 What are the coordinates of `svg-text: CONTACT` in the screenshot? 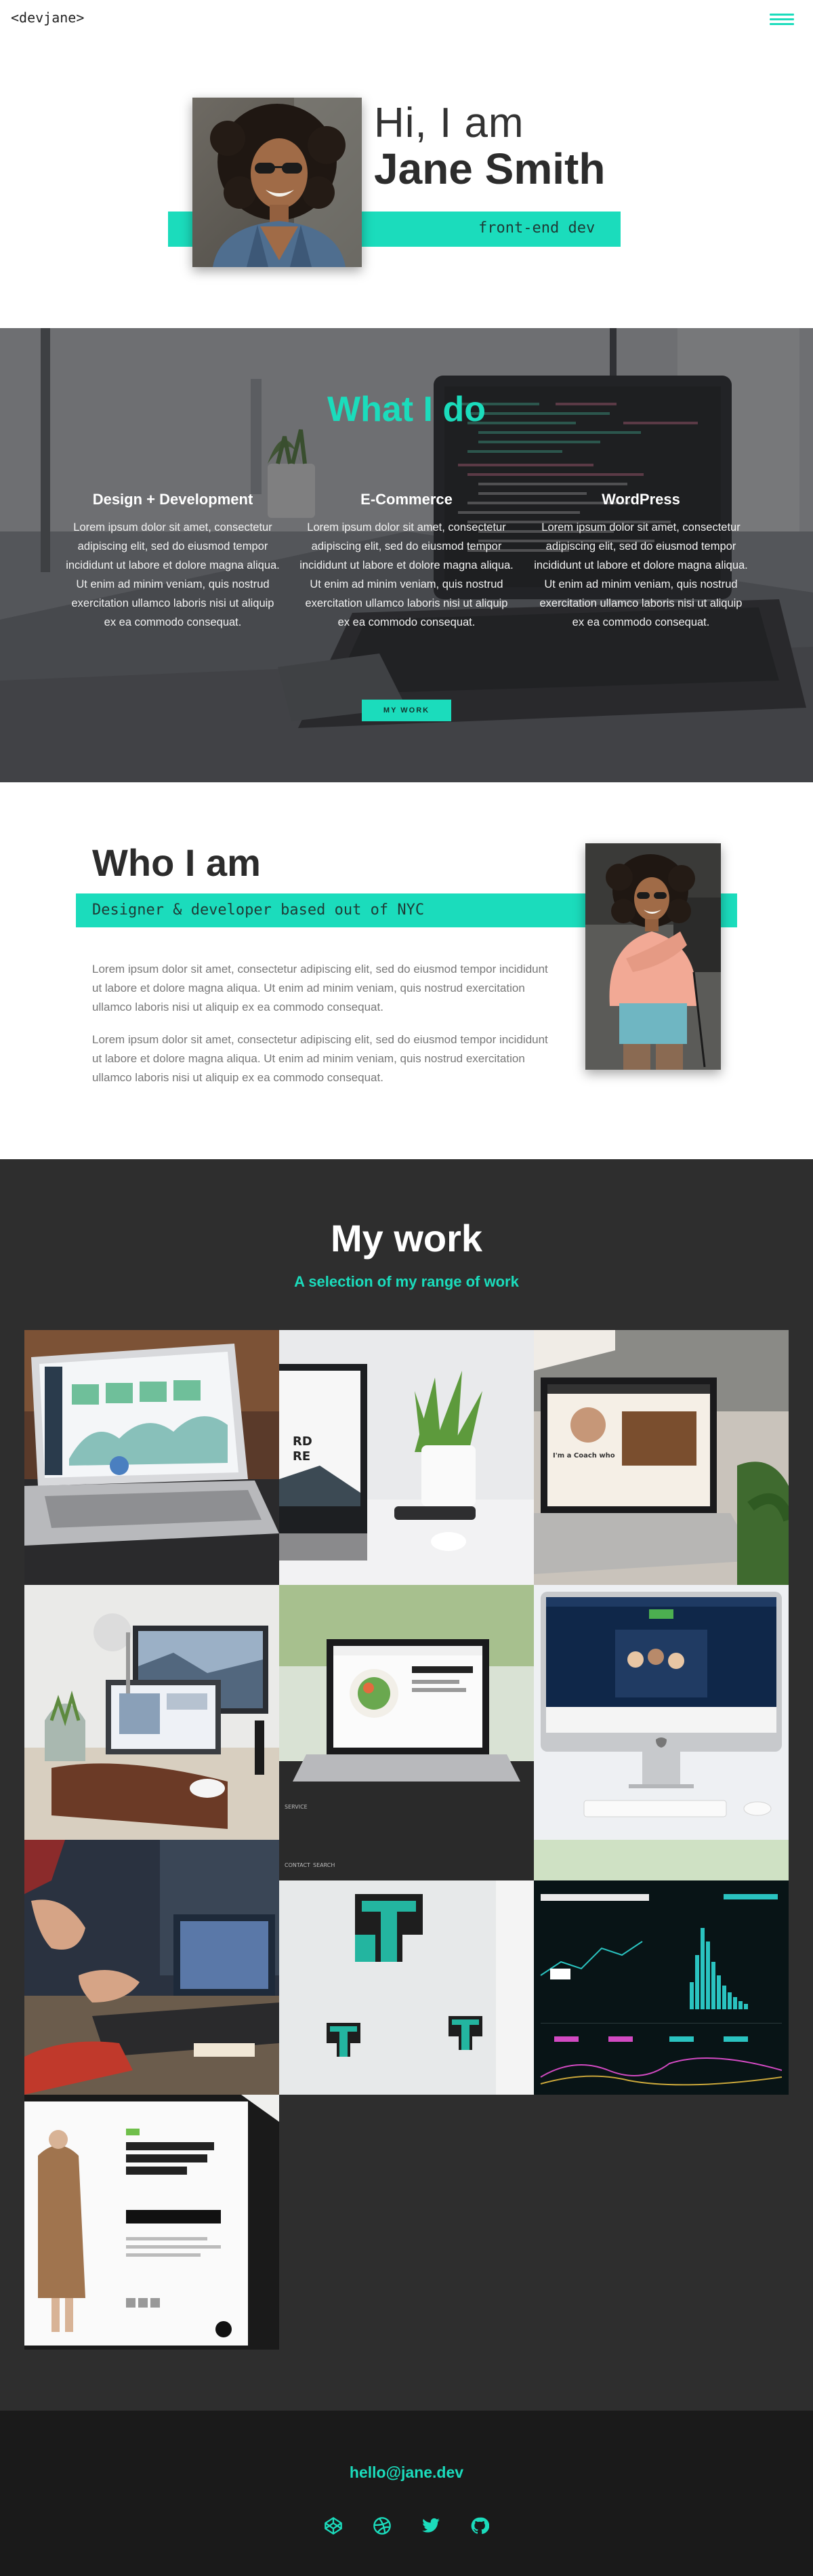 It's located at (297, 1865).